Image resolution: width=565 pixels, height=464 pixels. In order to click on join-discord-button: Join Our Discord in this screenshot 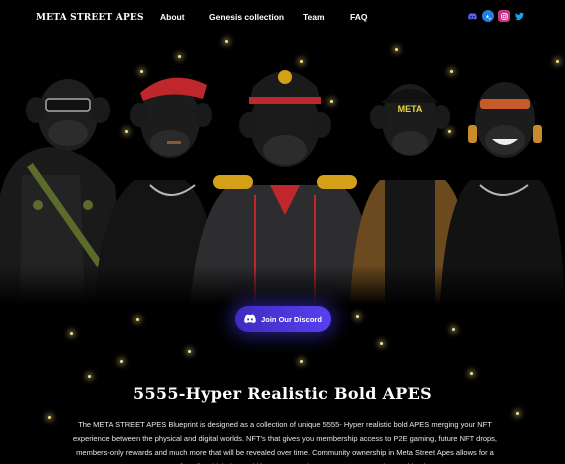, I will do `click(283, 319)`.